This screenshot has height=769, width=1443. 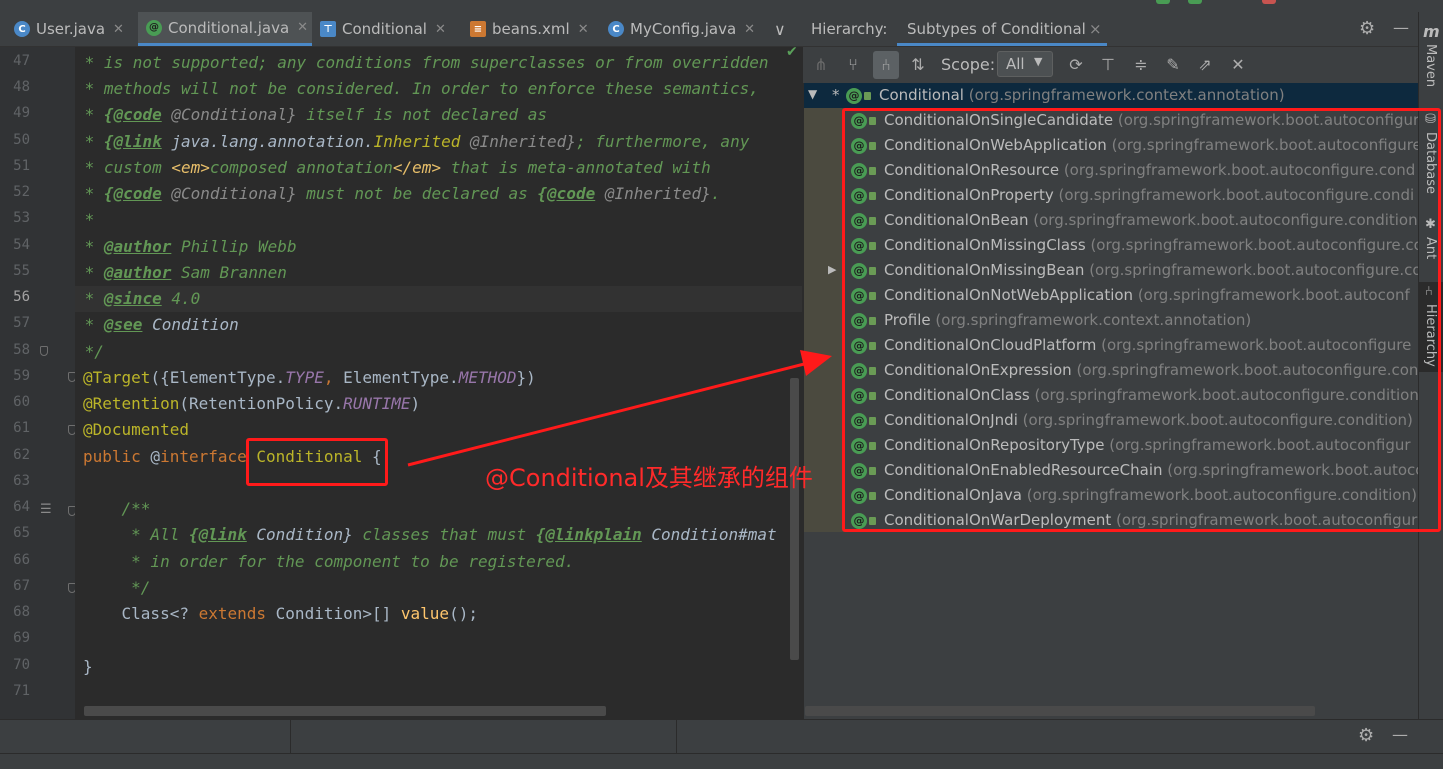 What do you see at coordinates (425, 613) in the screenshot?
I see `method-token: value` at bounding box center [425, 613].